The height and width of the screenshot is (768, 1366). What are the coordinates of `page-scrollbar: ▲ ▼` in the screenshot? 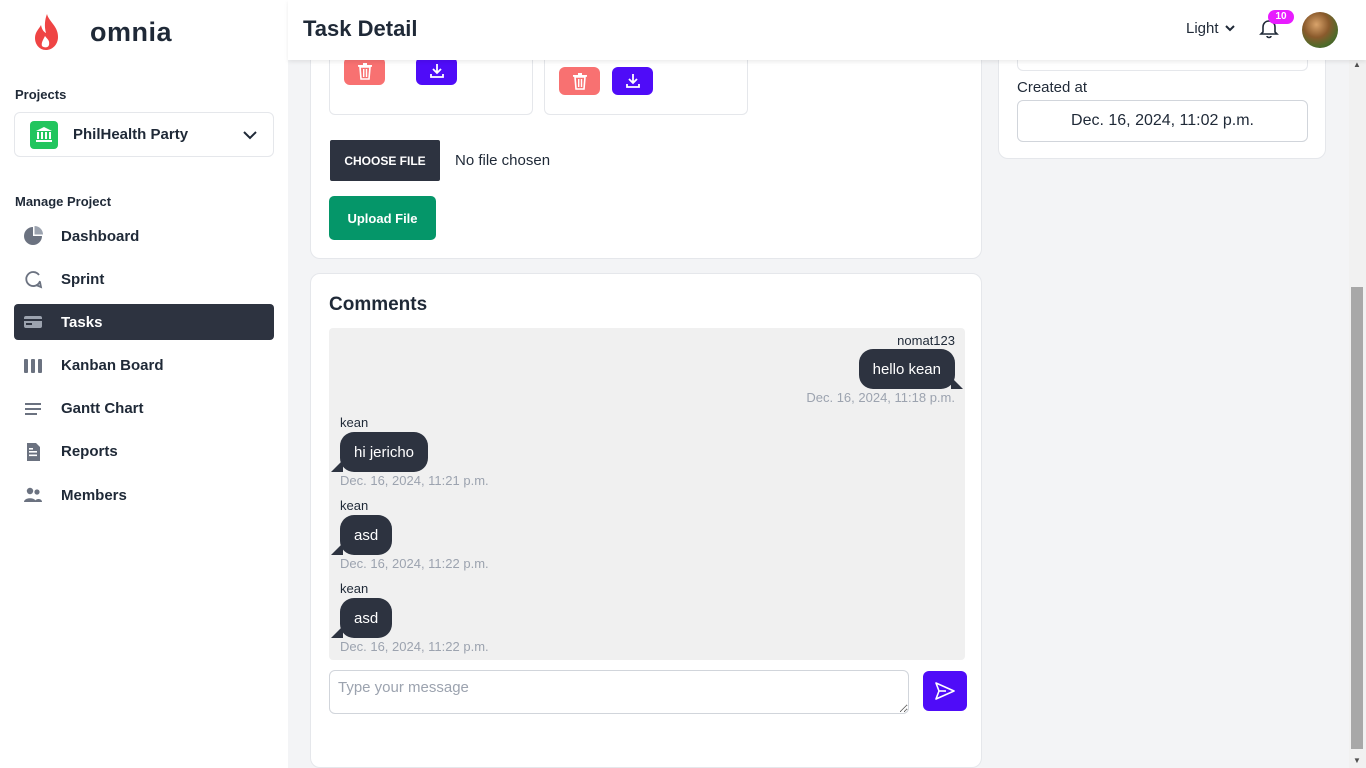 It's located at (1357, 414).